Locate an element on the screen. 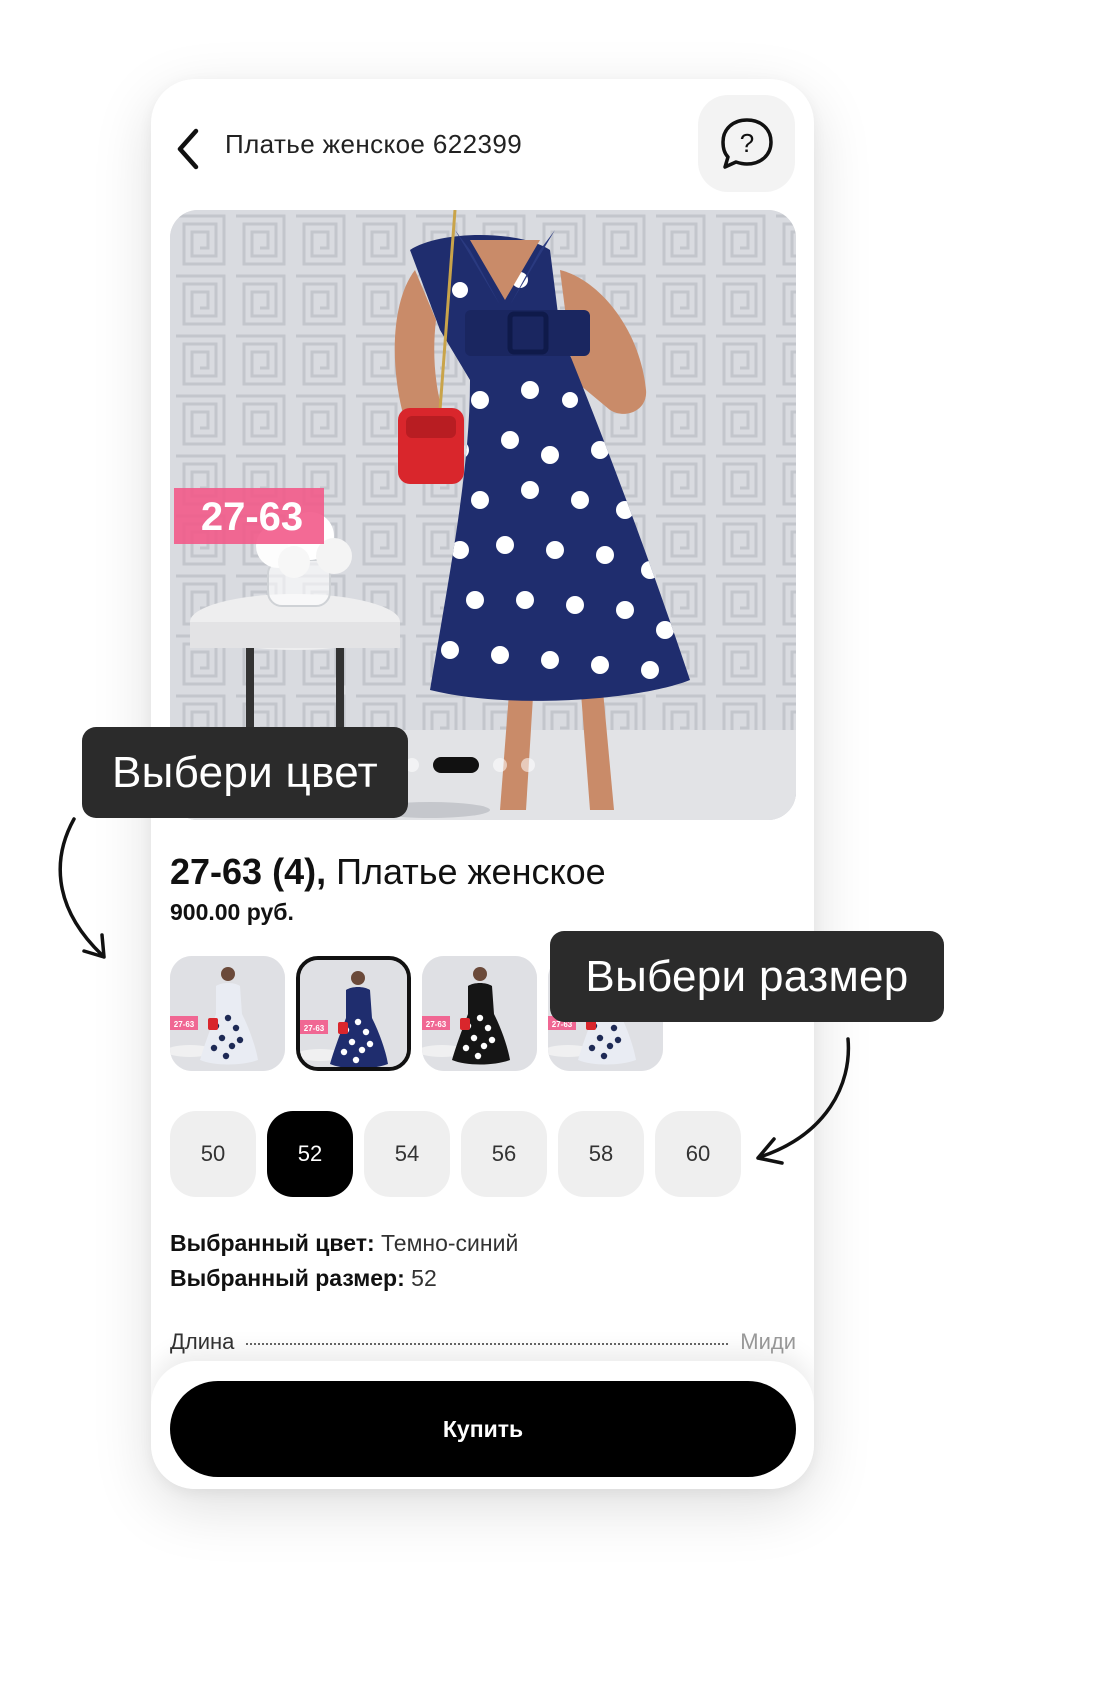  size-option-58: 58 is located at coordinates (601, 1154).